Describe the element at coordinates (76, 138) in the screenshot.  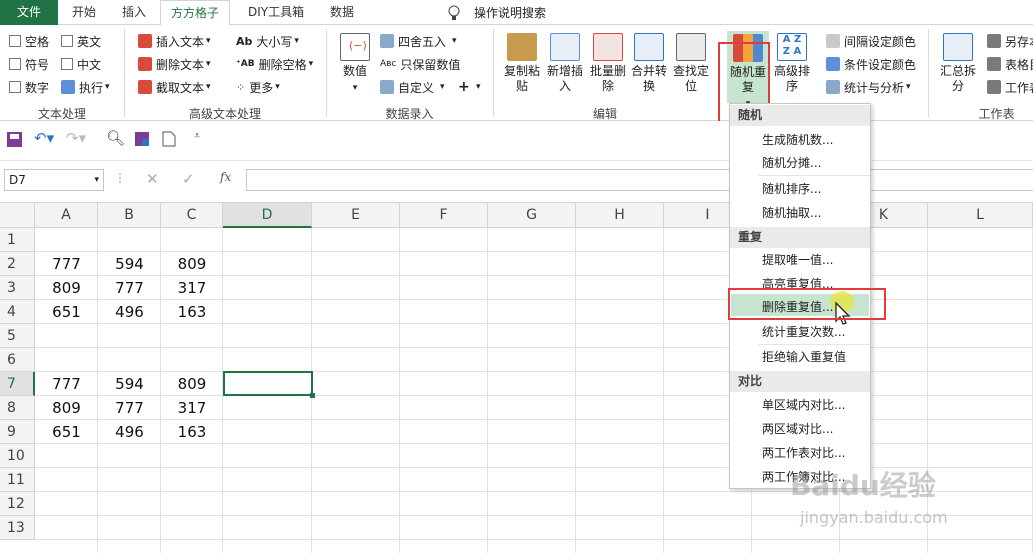
I see `redo-icon: ↷▾` at that location.